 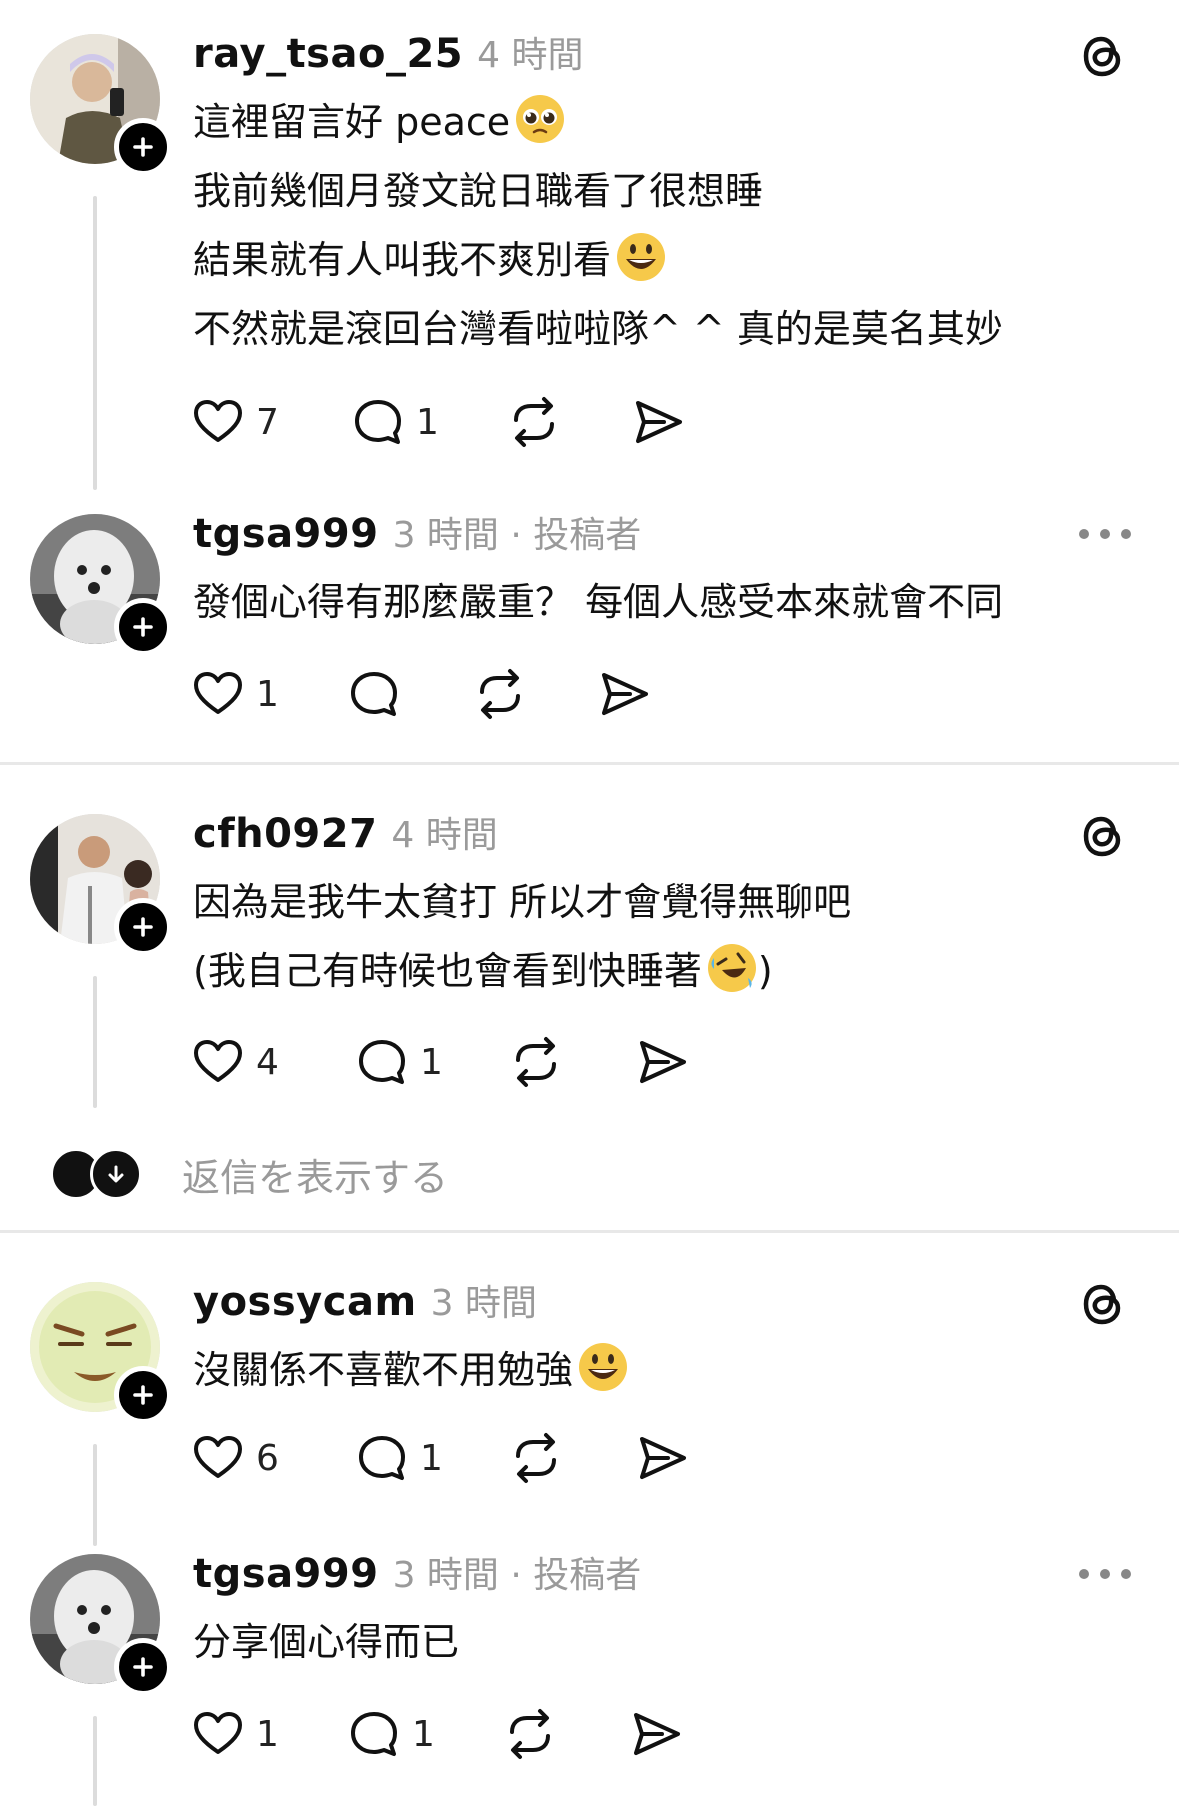 What do you see at coordinates (732, 968) in the screenshot?
I see `rofl-emoji` at bounding box center [732, 968].